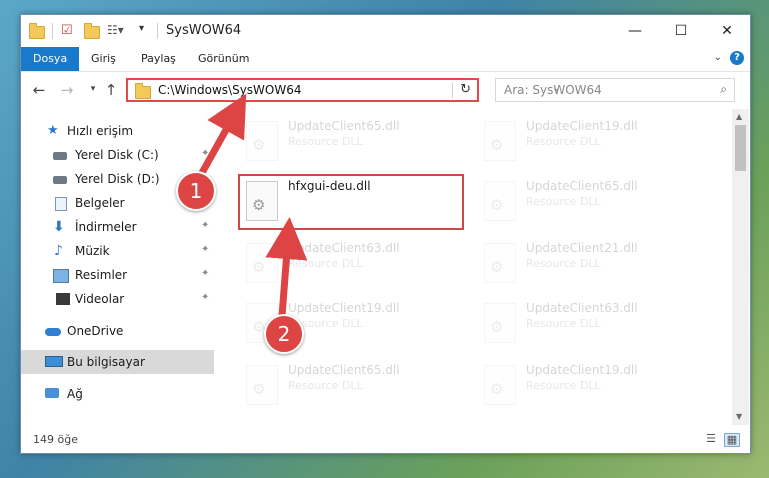  I want to click on nav-label: Resimler, so click(101, 275).